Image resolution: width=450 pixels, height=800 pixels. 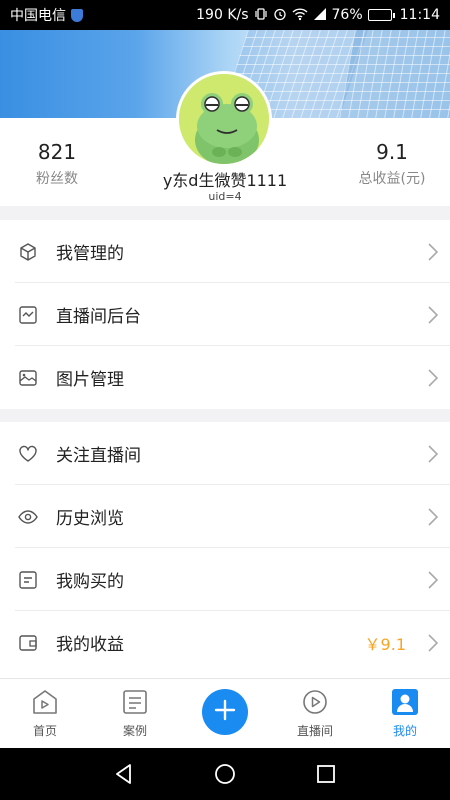 What do you see at coordinates (134, 731) in the screenshot?
I see `tab-label: 案例` at bounding box center [134, 731].